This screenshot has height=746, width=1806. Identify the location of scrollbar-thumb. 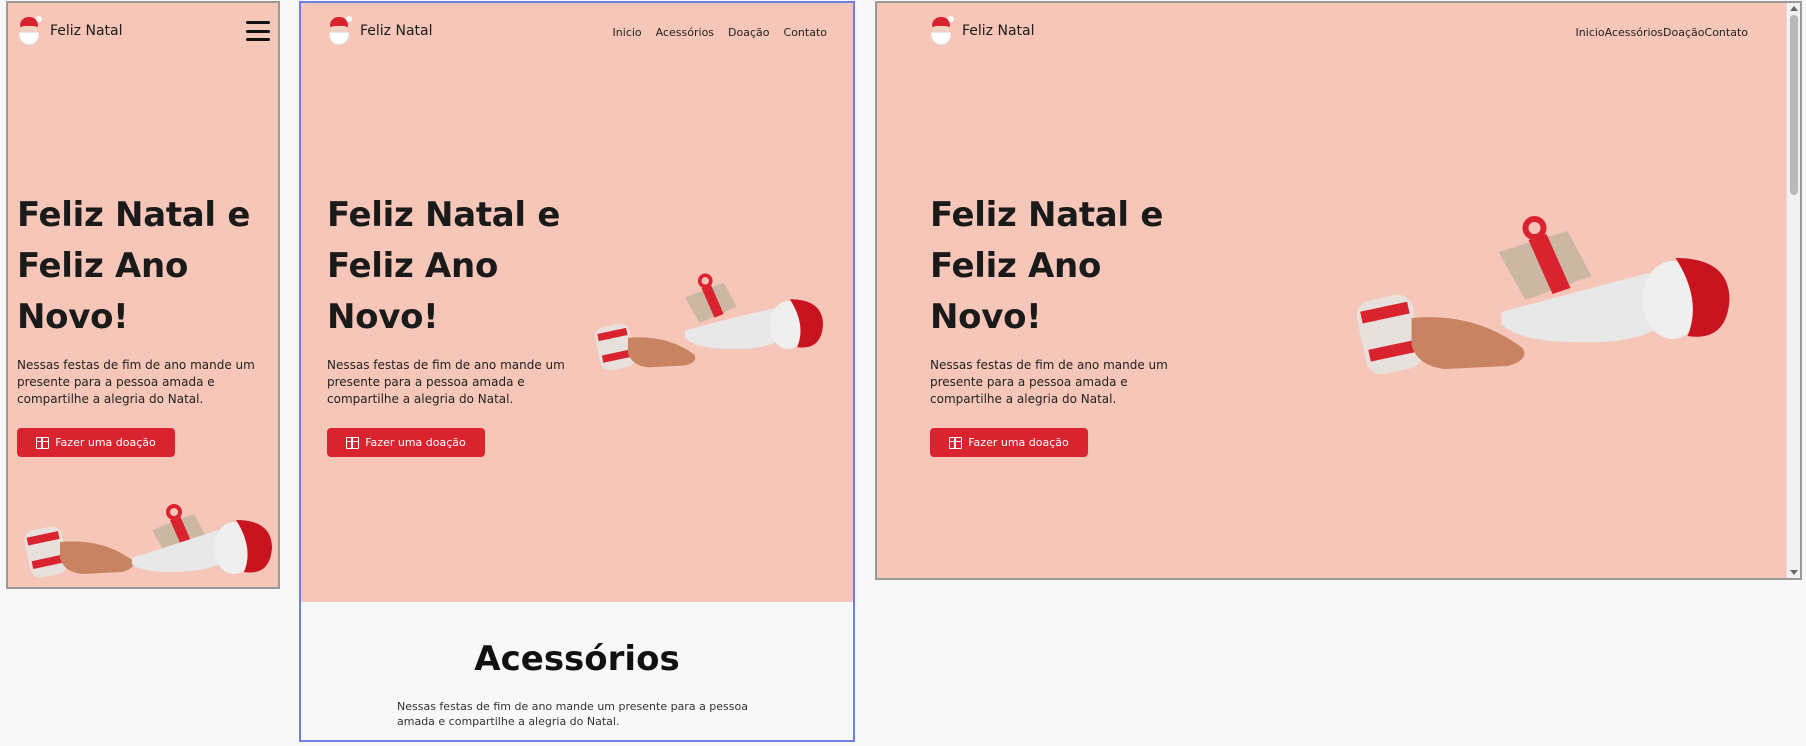
(1794, 105).